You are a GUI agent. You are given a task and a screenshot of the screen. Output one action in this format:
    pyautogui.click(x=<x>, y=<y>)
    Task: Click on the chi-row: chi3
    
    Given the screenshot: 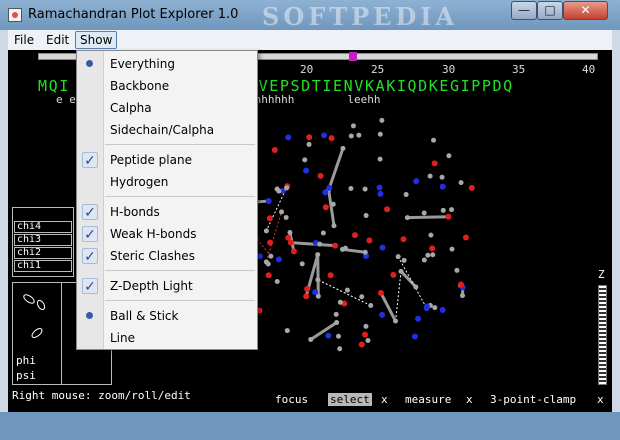 What is the action you would take?
    pyautogui.click(x=43, y=240)
    